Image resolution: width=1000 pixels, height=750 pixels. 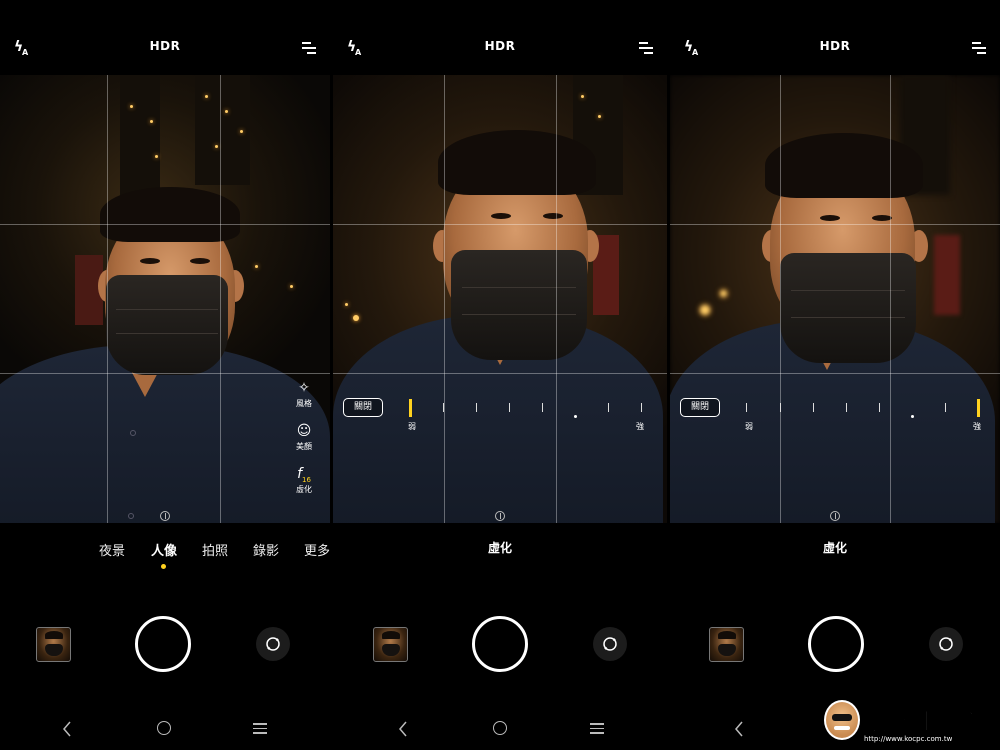 I want to click on site-watermark-logo: 電腦王阿達 http://www.kocpc.com.tw, so click(x=909, y=723).